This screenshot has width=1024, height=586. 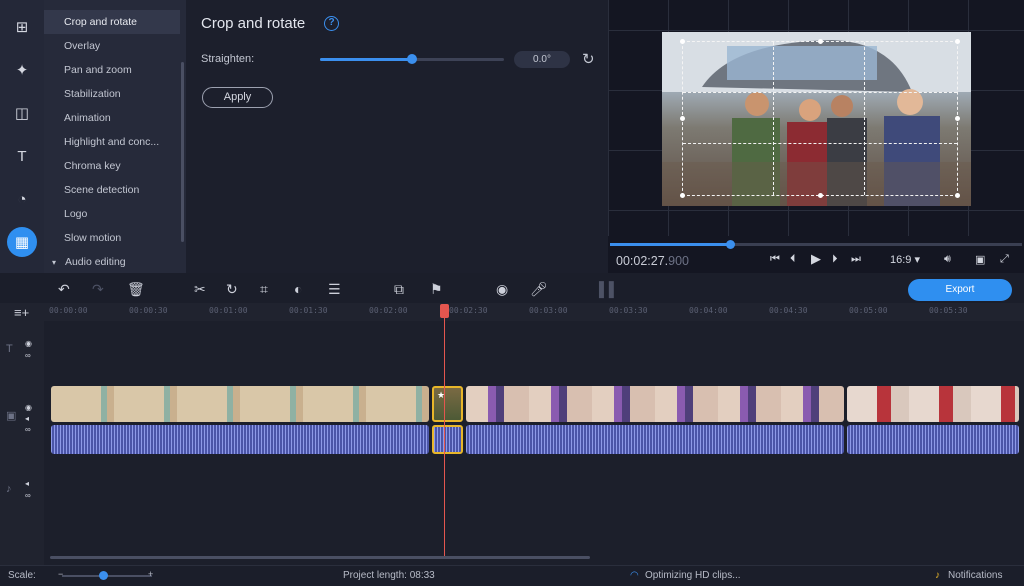 I want to click on straighten-slider-handle, so click(x=412, y=59).